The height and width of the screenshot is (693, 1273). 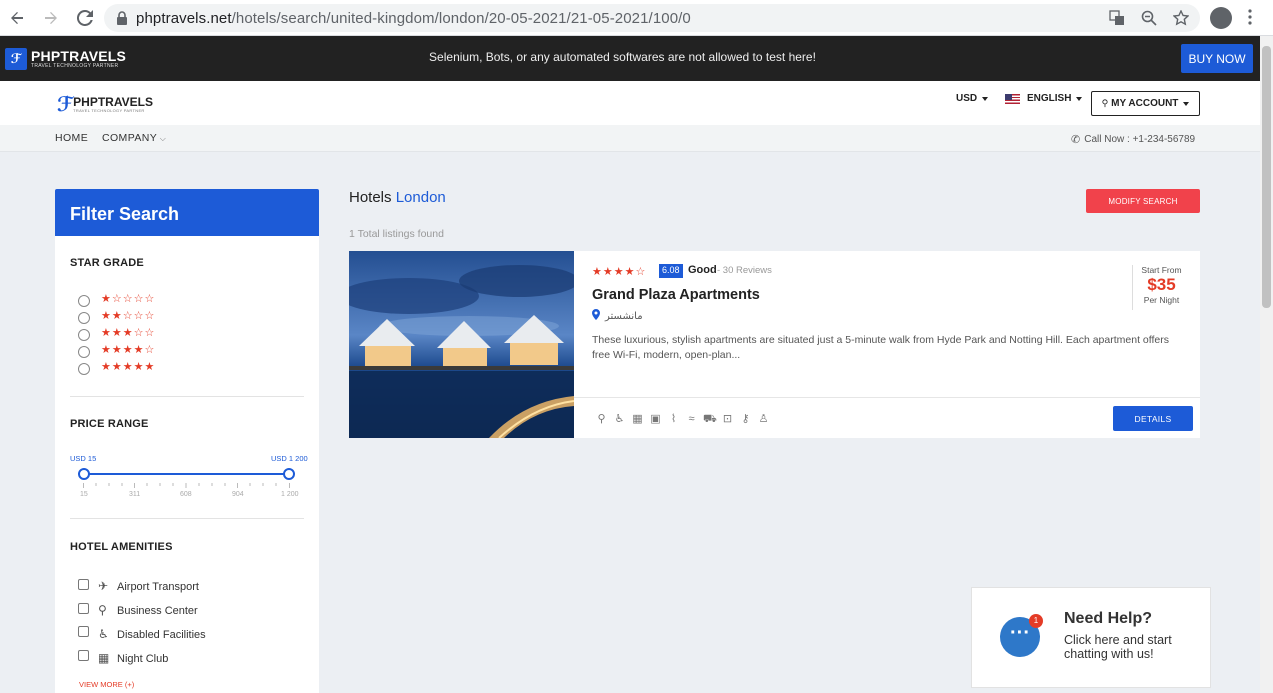 What do you see at coordinates (104, 658) in the screenshot?
I see `night-club-icon: ▦` at bounding box center [104, 658].